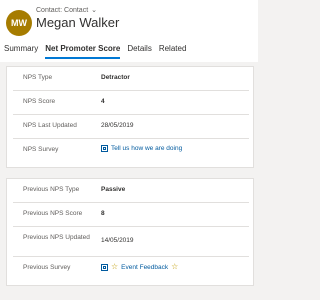  I want to click on nps-survey-link-text: Tell us how we are doing, so click(146, 148).